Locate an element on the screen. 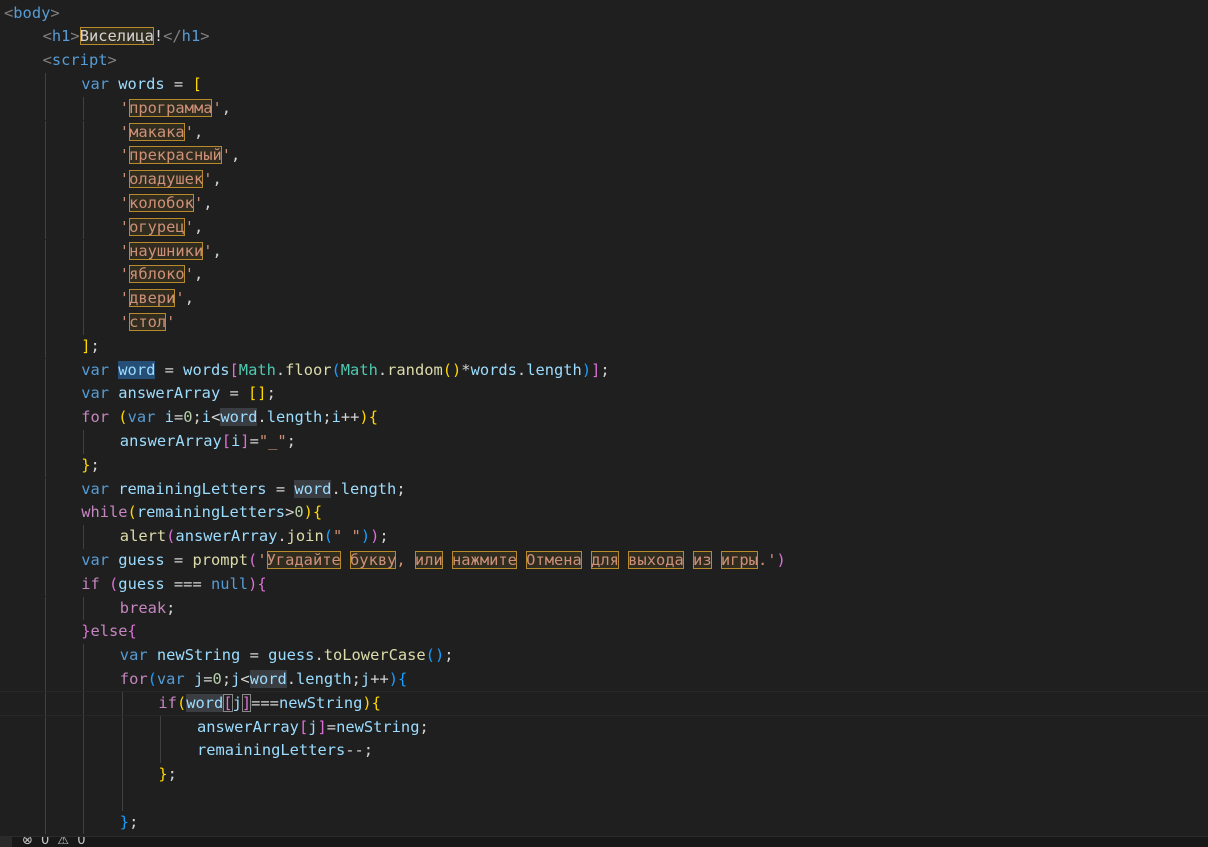  code-line: var newString = guess.toLowerCase(); is located at coordinates (604, 656).